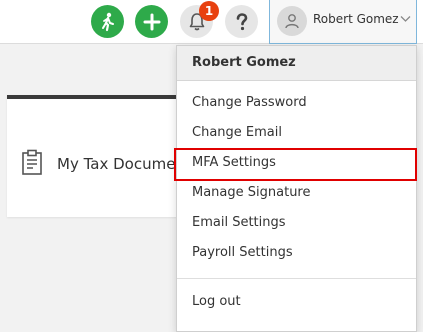  I want to click on add-button, so click(151, 21).